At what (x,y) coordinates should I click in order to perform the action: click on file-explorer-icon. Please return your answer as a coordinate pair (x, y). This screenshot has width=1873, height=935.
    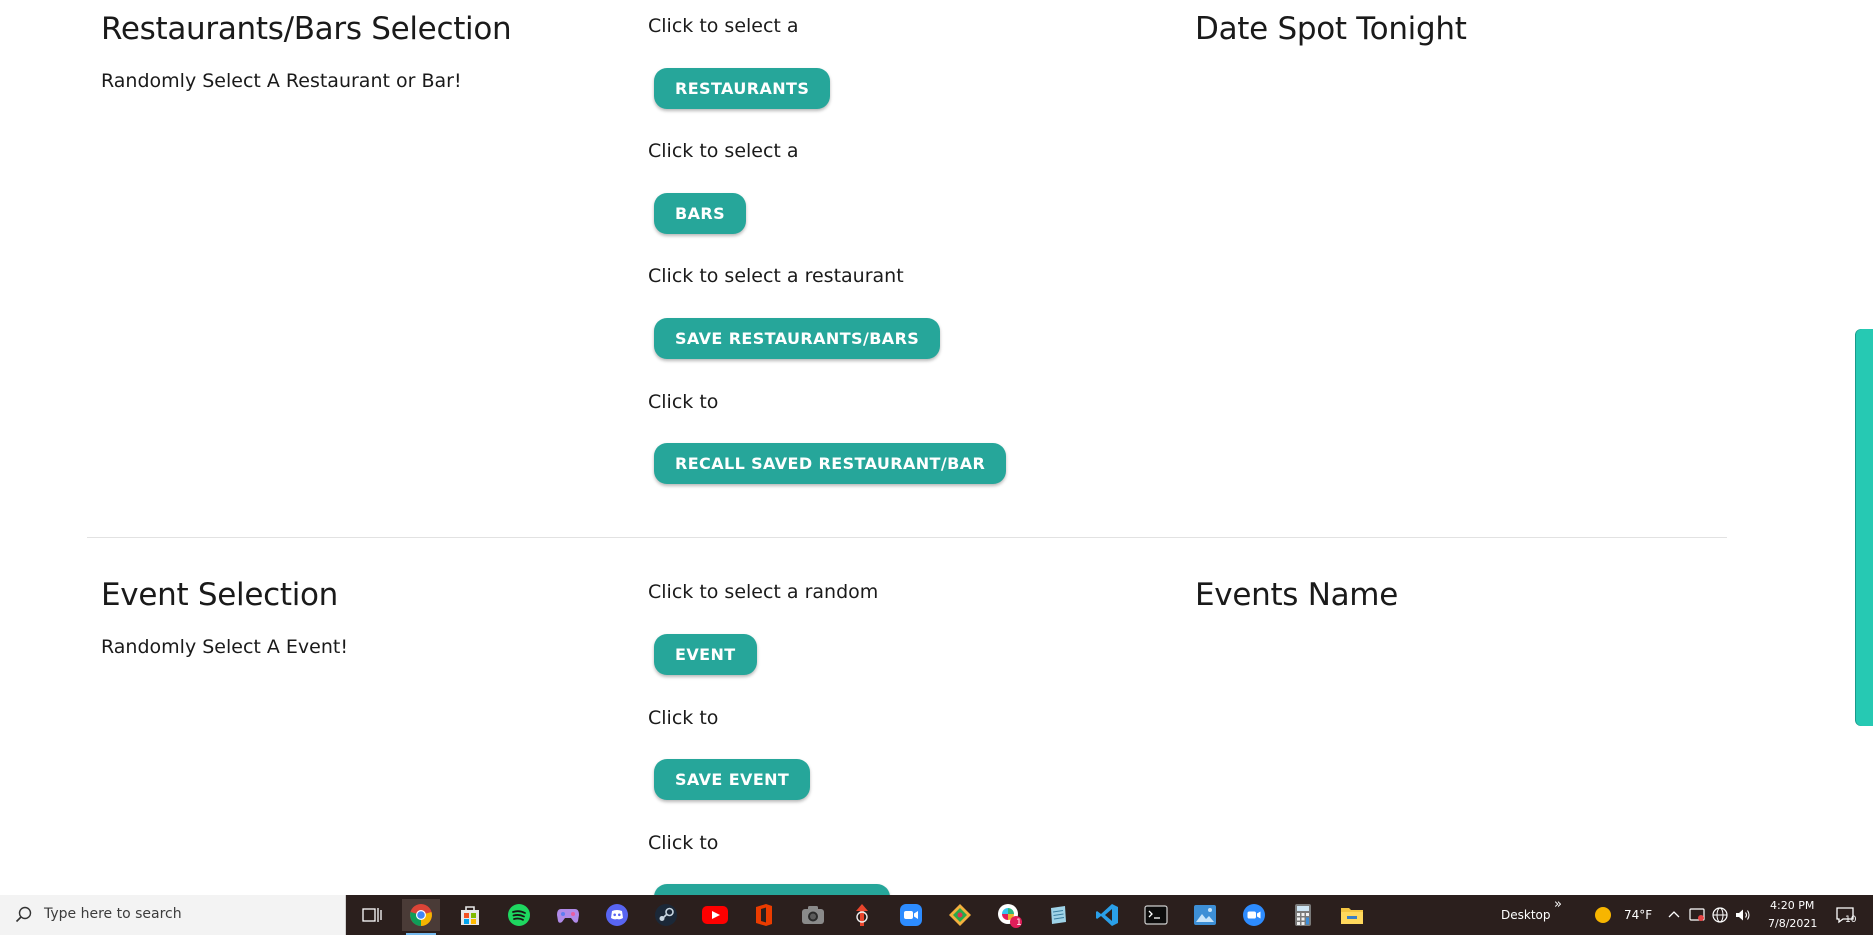
    Looking at the image, I should click on (1352, 915).